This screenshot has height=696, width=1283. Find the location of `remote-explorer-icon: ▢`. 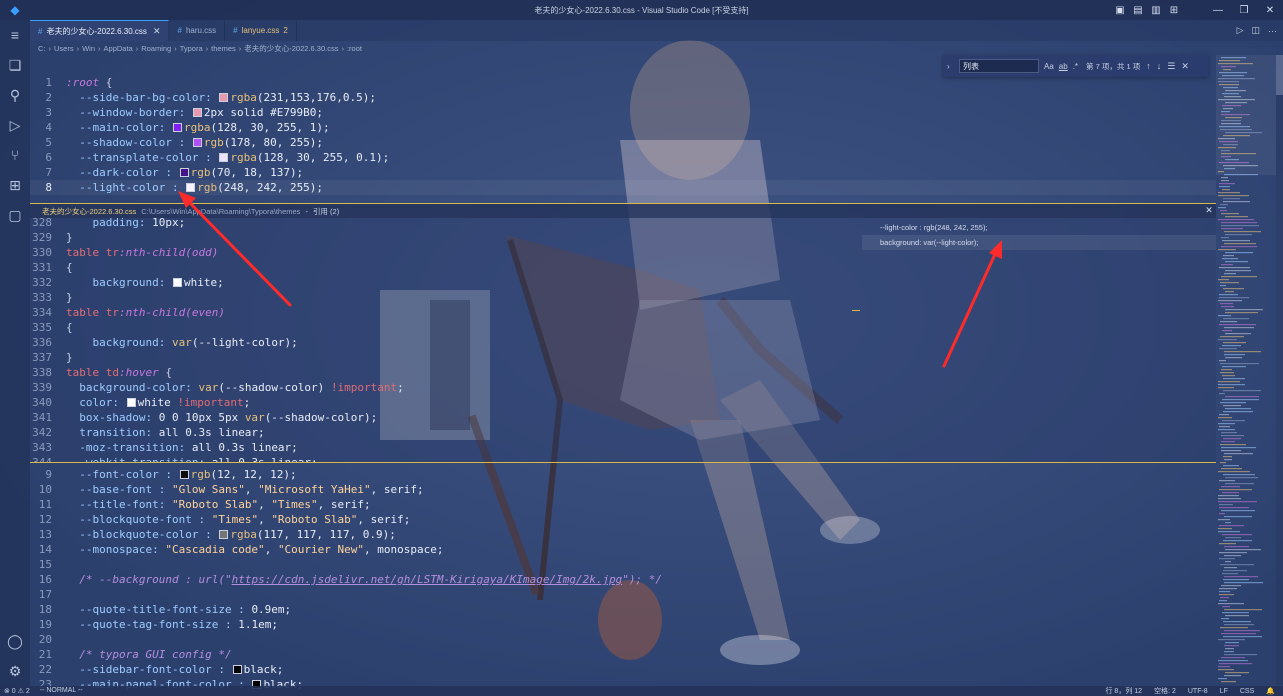

remote-explorer-icon: ▢ is located at coordinates (15, 215).